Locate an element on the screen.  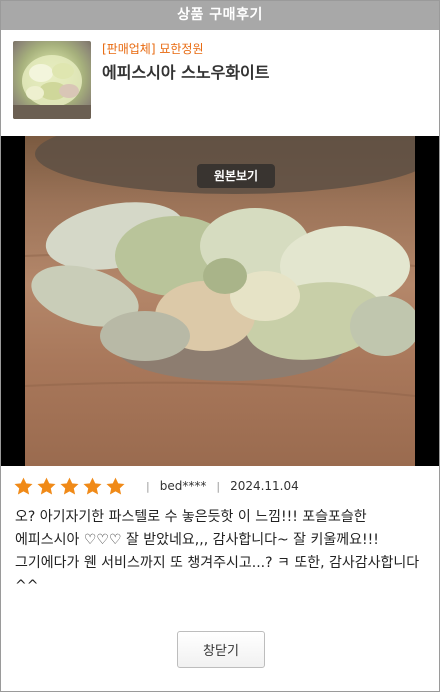
star-rating is located at coordinates (69, 486).